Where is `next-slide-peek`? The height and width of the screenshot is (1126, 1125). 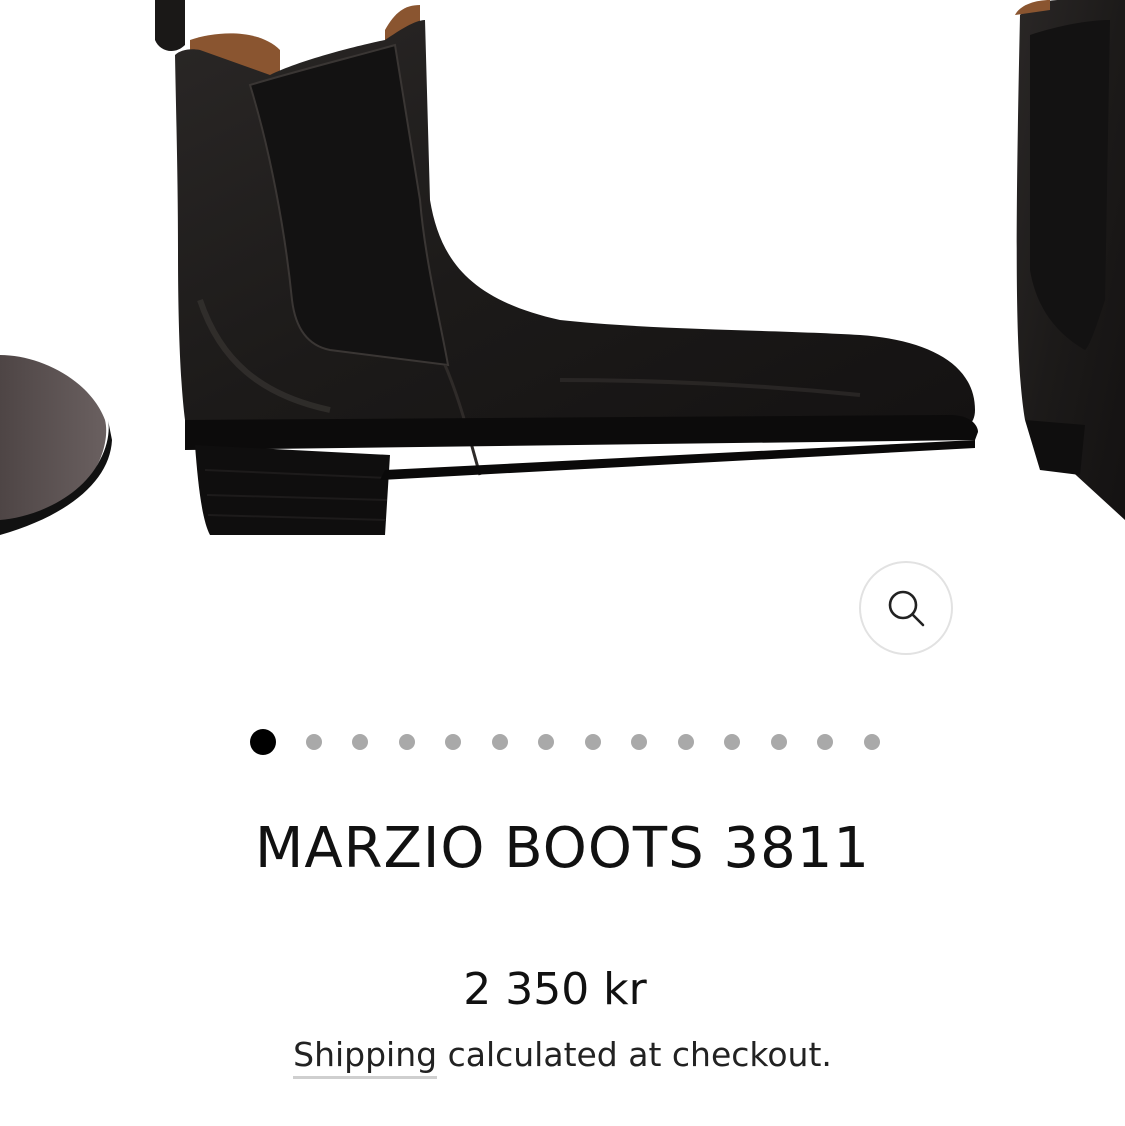
next-slide-peek is located at coordinates (1070, 260).